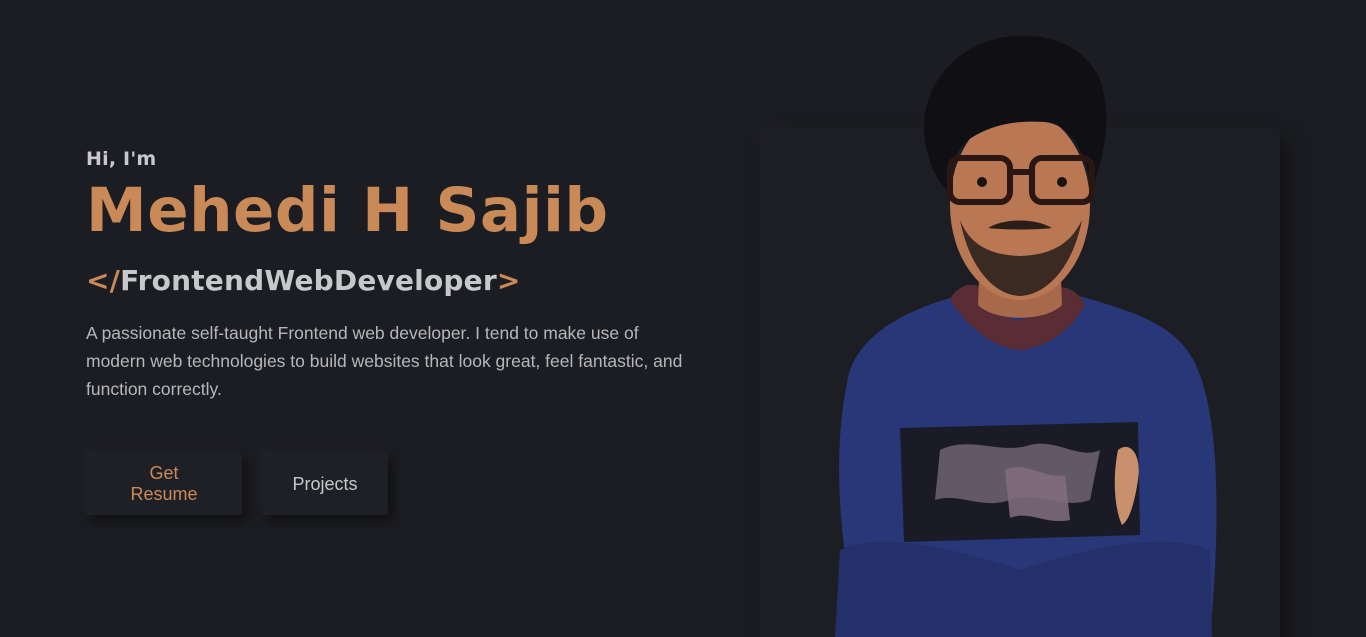  What do you see at coordinates (308, 280) in the screenshot?
I see `role-text: FrontendWebDeveloper` at bounding box center [308, 280].